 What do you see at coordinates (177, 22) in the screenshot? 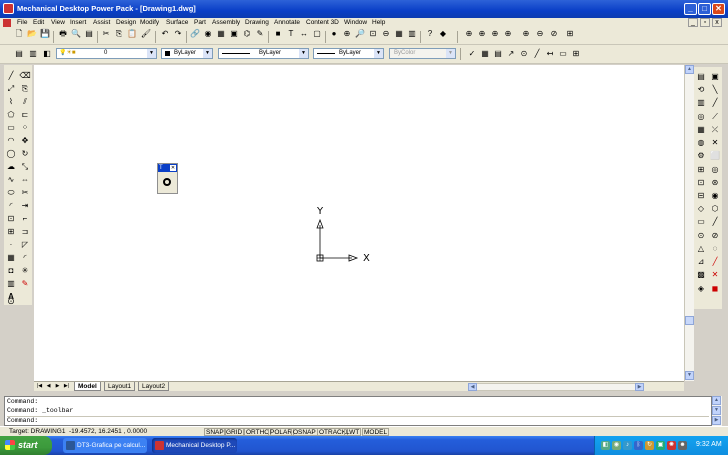
I see `menu-surface: Surface` at bounding box center [177, 22].